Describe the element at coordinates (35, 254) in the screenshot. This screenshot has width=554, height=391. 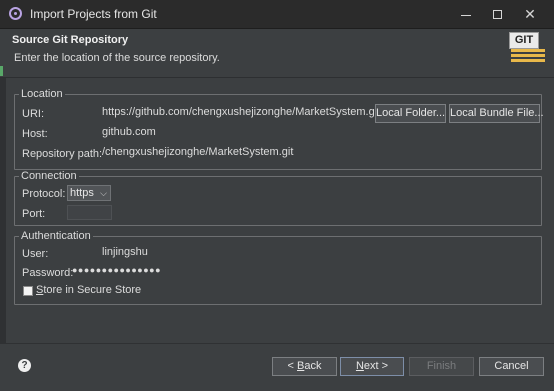
I see `user-label: User:` at that location.